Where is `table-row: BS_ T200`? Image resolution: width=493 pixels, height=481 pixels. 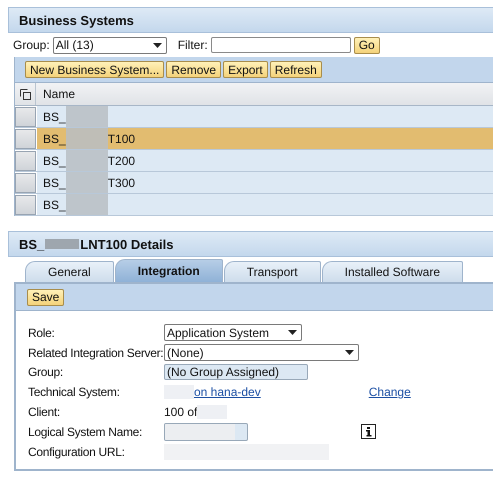 table-row: BS_ T200 is located at coordinates (265, 160).